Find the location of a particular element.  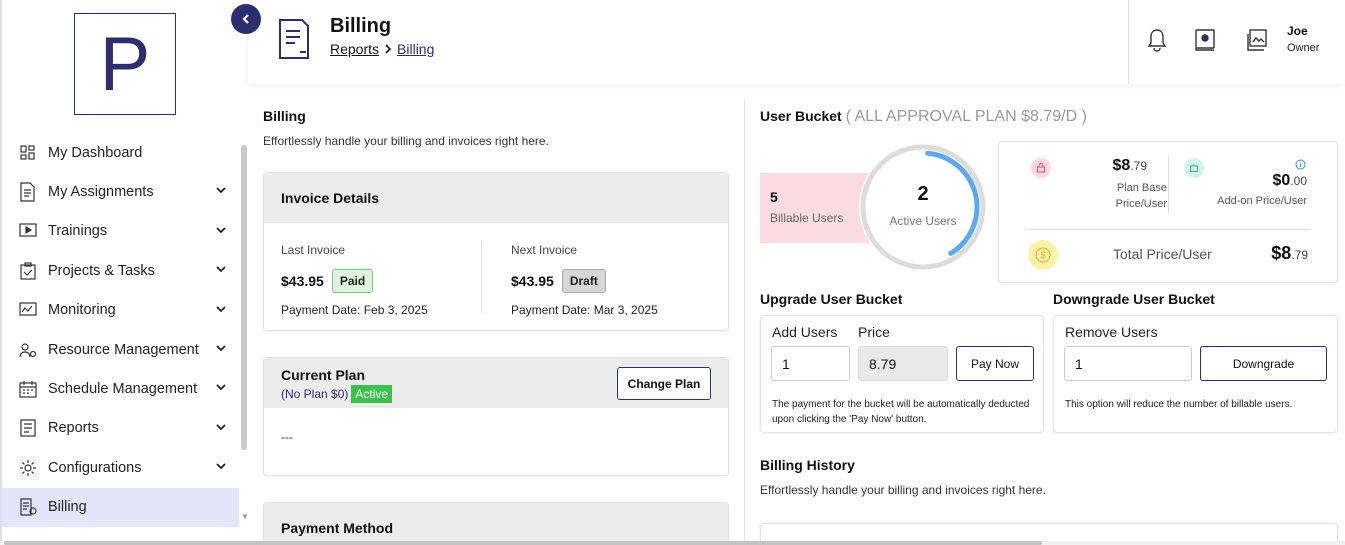

remove-users-input is located at coordinates (1128, 363).